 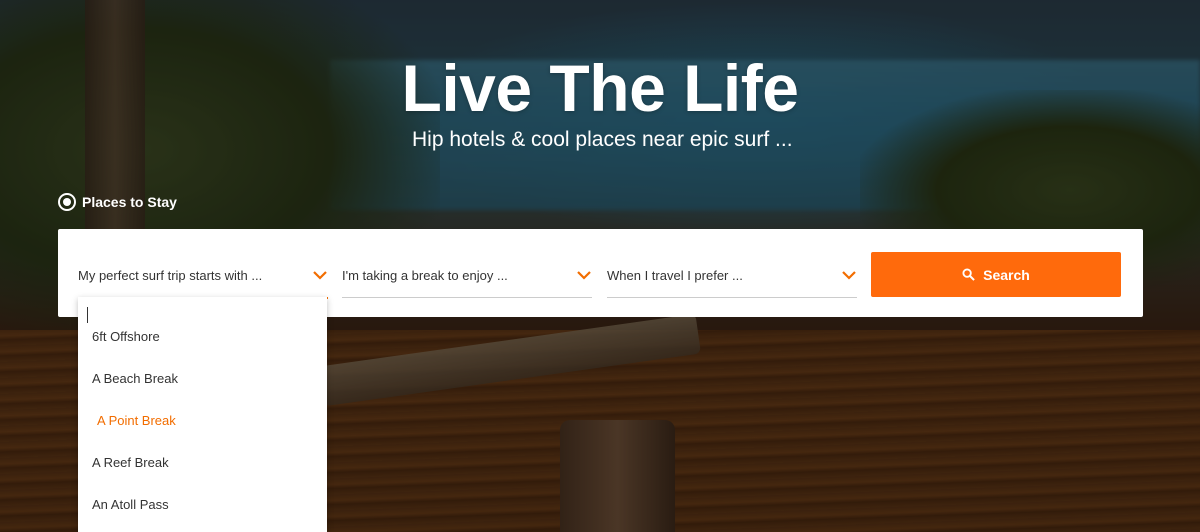 What do you see at coordinates (87, 315) in the screenshot?
I see `text-cursor` at bounding box center [87, 315].